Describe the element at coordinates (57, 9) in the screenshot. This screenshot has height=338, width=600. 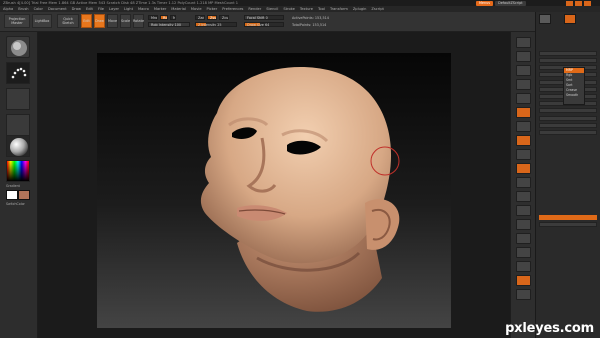
I see `menu-item-document: Document` at that location.